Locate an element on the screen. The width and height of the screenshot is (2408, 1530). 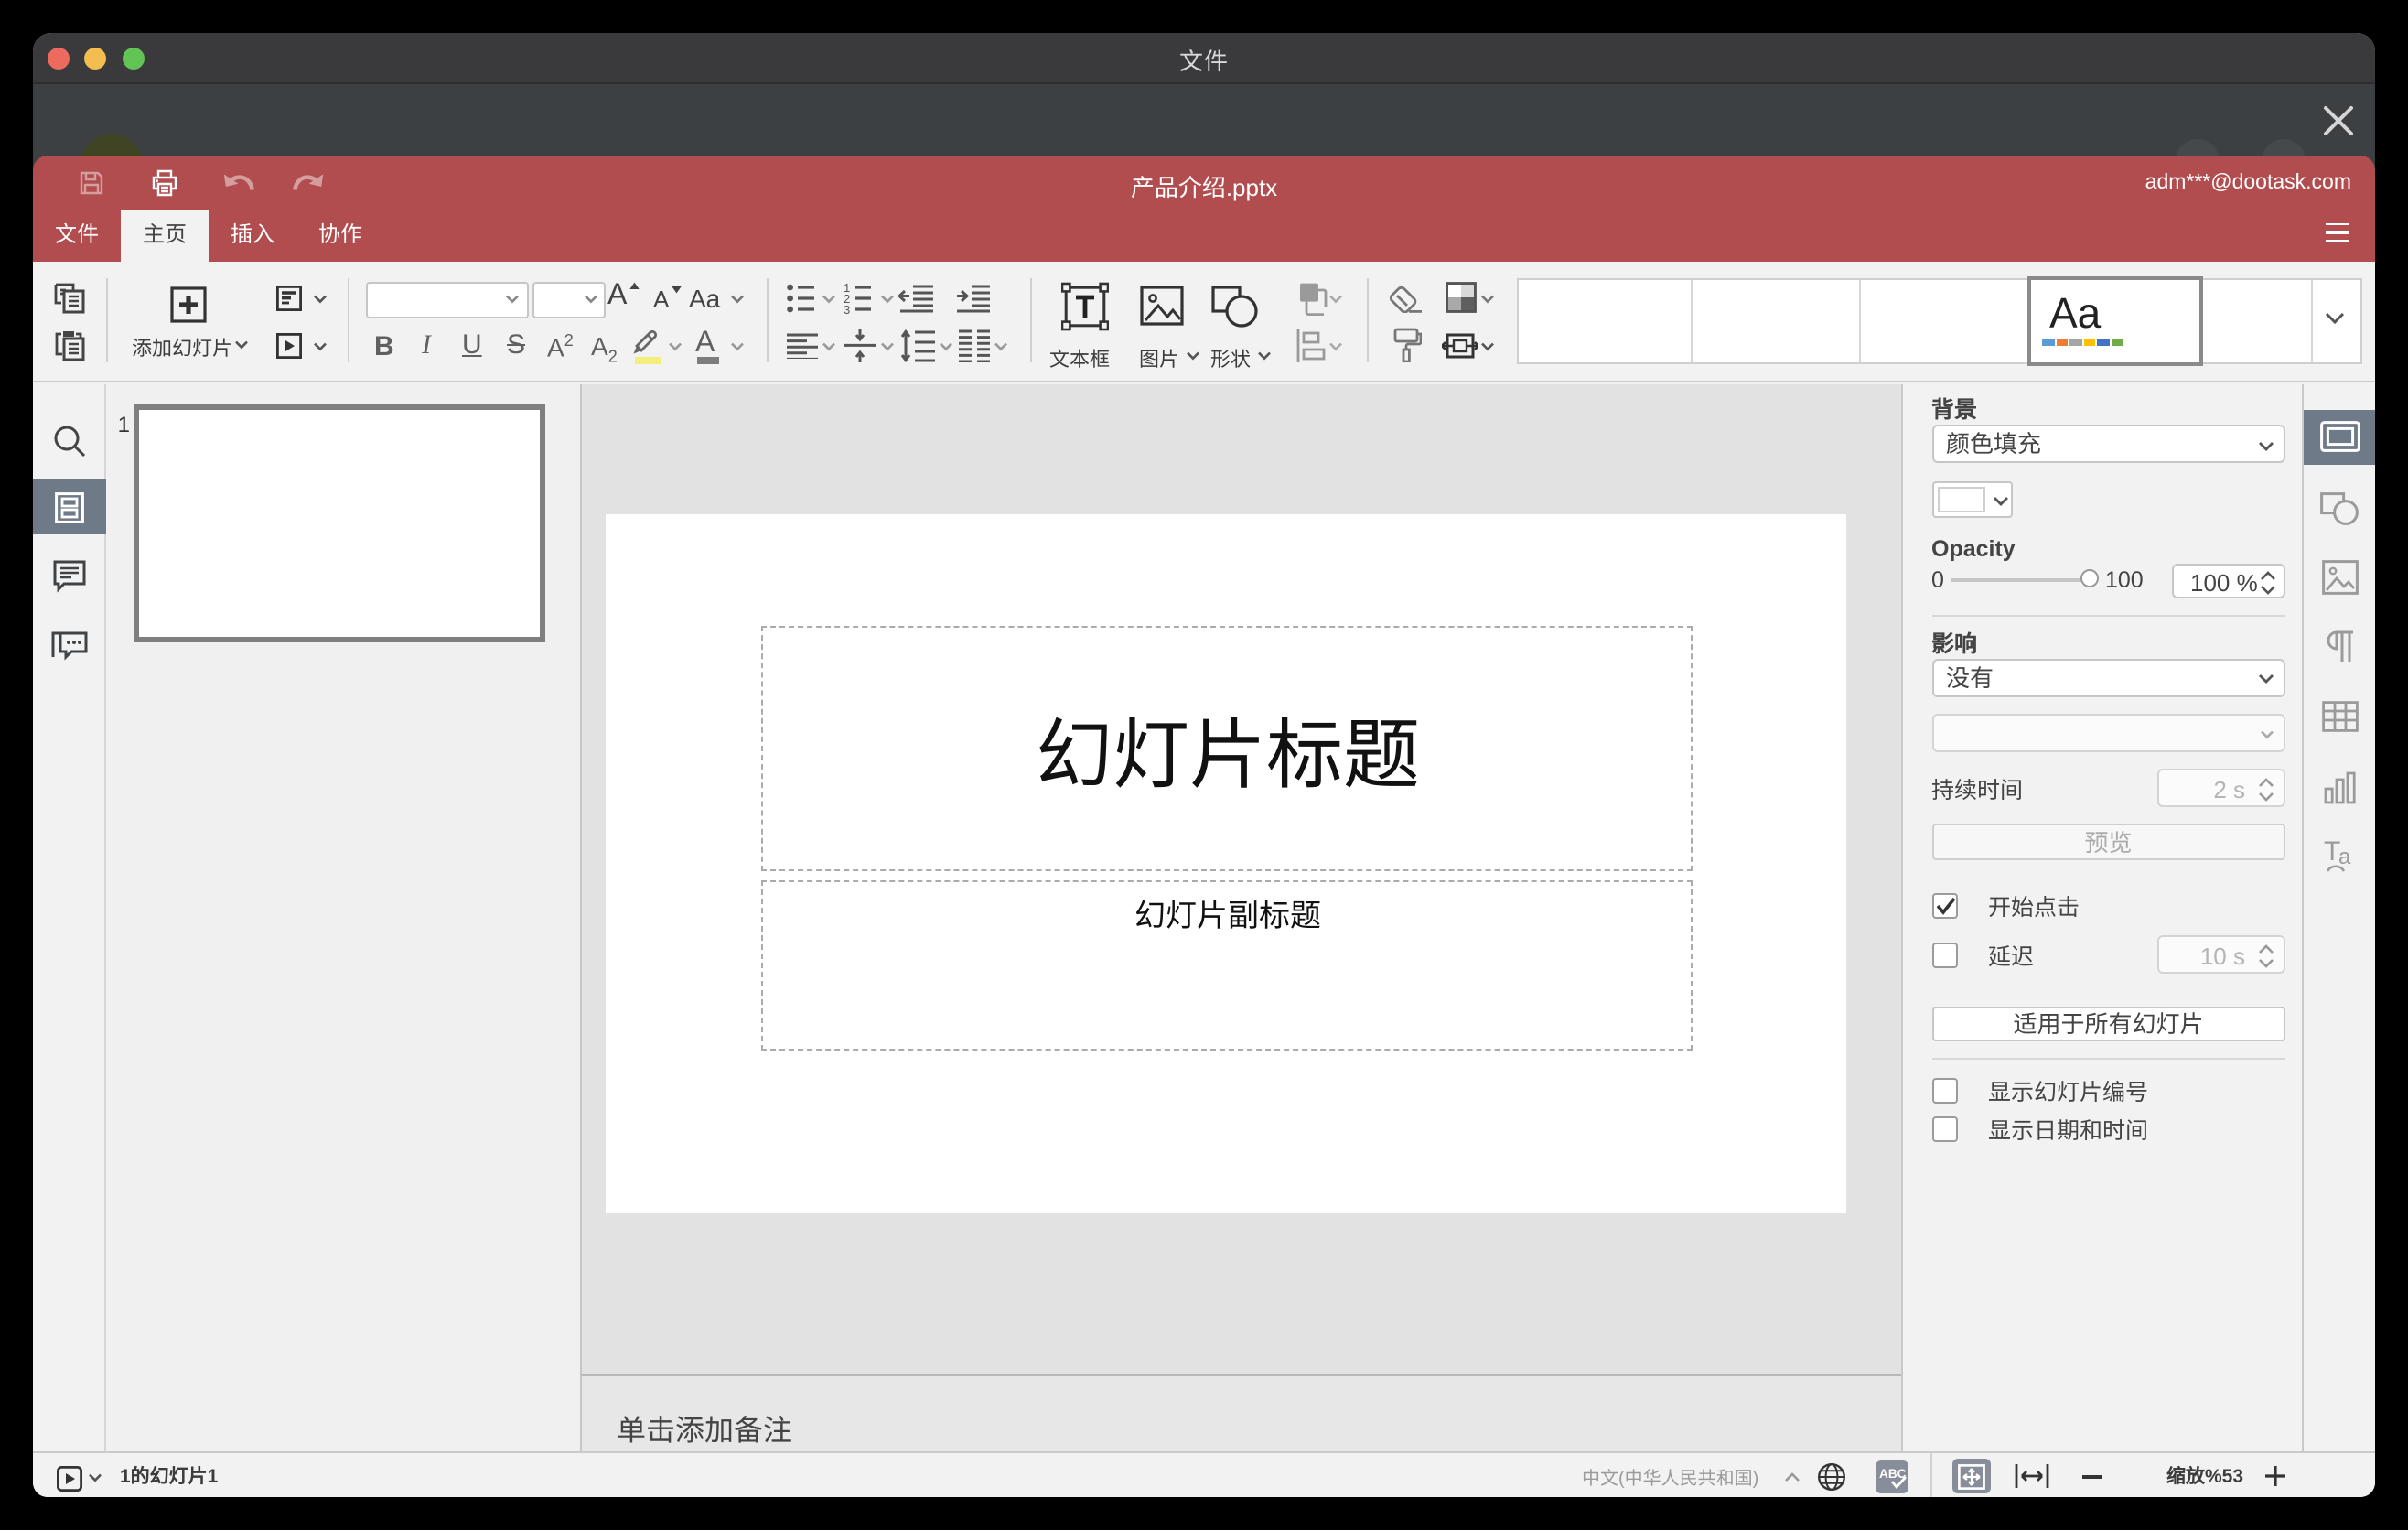
svg-text: 3 is located at coordinates (847, 308).